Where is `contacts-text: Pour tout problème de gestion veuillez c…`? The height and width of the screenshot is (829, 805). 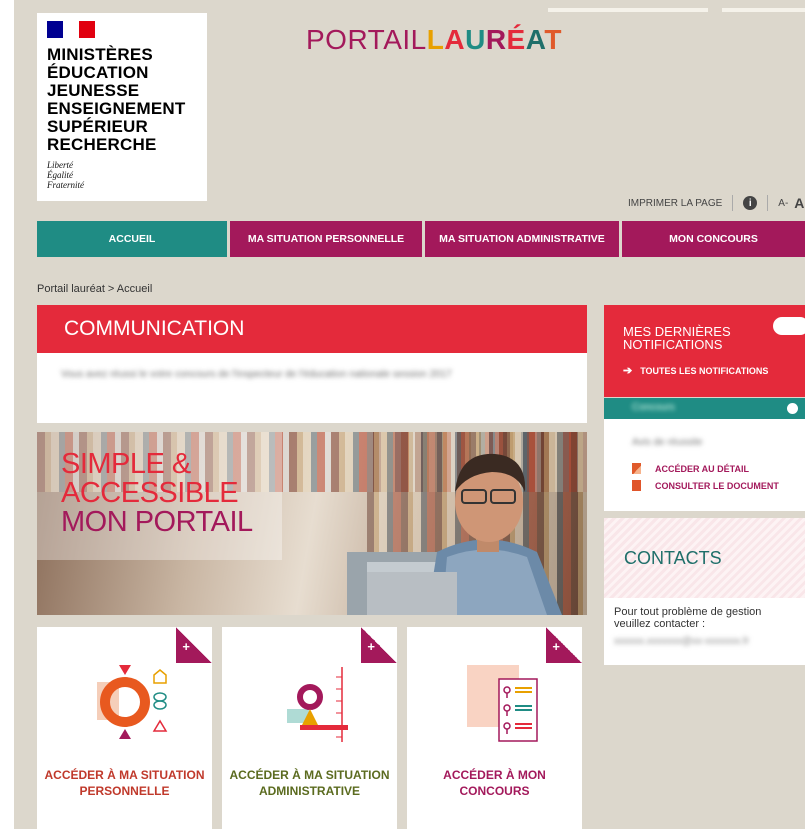
contacts-text: Pour tout problème de gestion veuillez c… is located at coordinates (688, 618).